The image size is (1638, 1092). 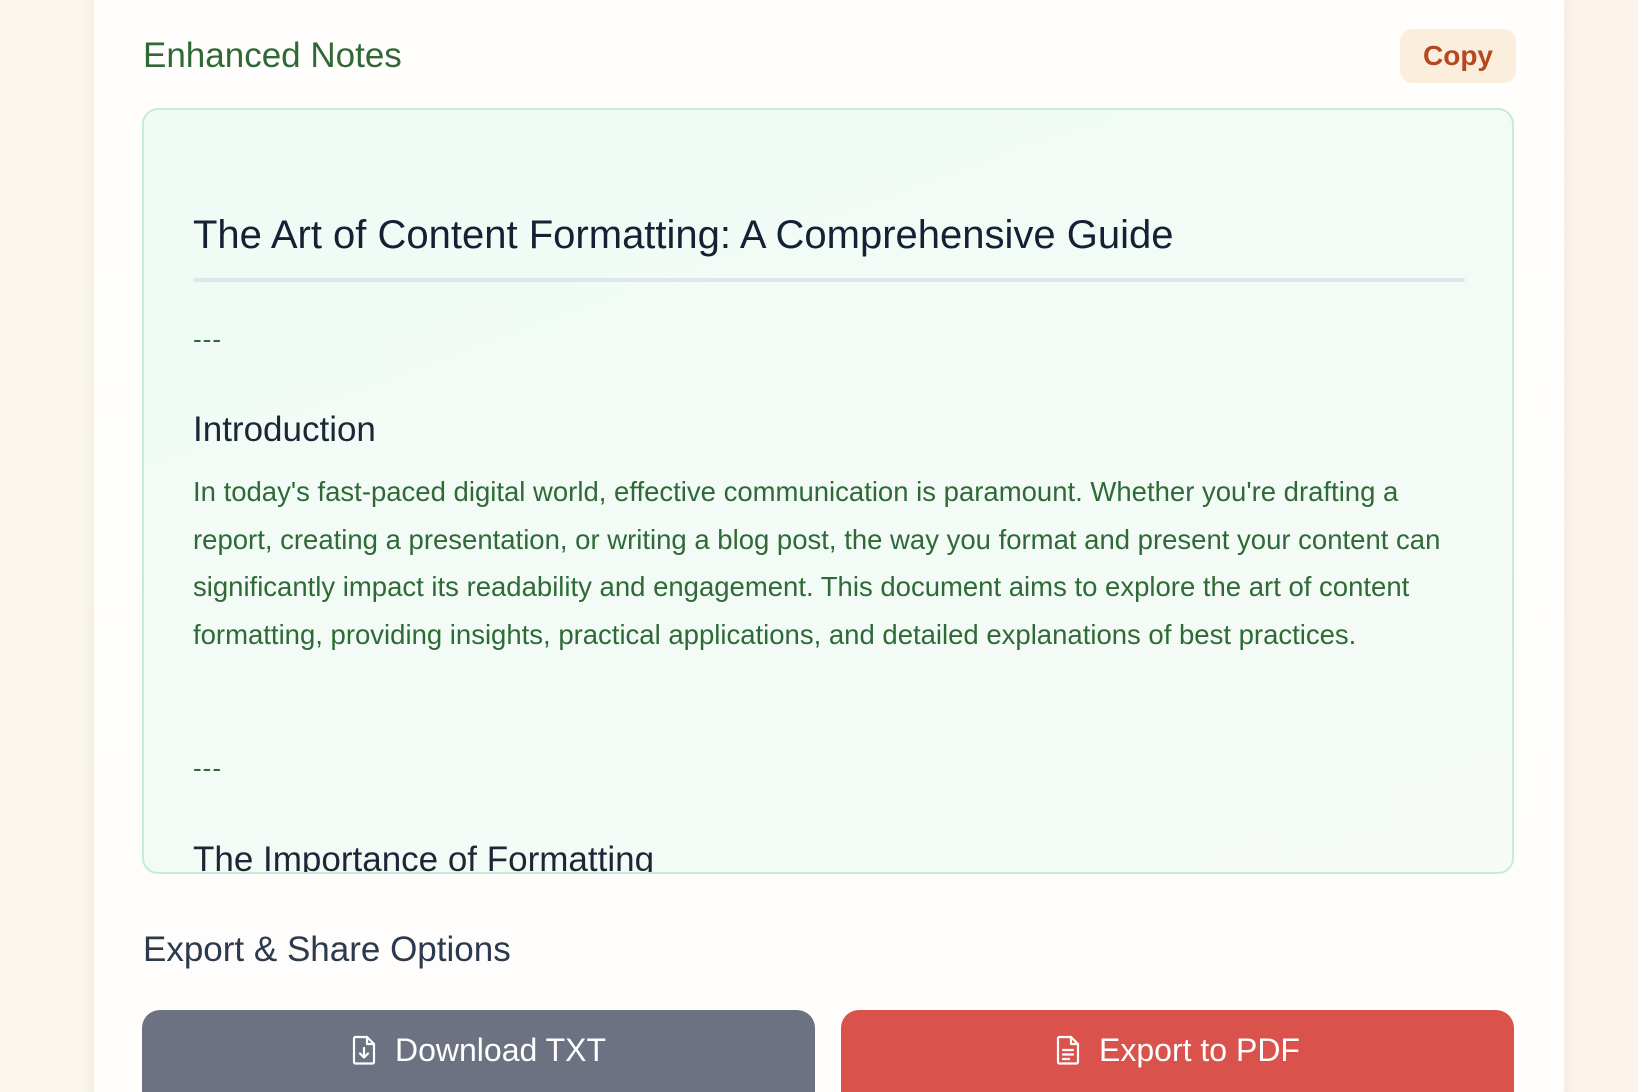 What do you see at coordinates (500, 1049) in the screenshot?
I see `download-txt-label: Download TXT` at bounding box center [500, 1049].